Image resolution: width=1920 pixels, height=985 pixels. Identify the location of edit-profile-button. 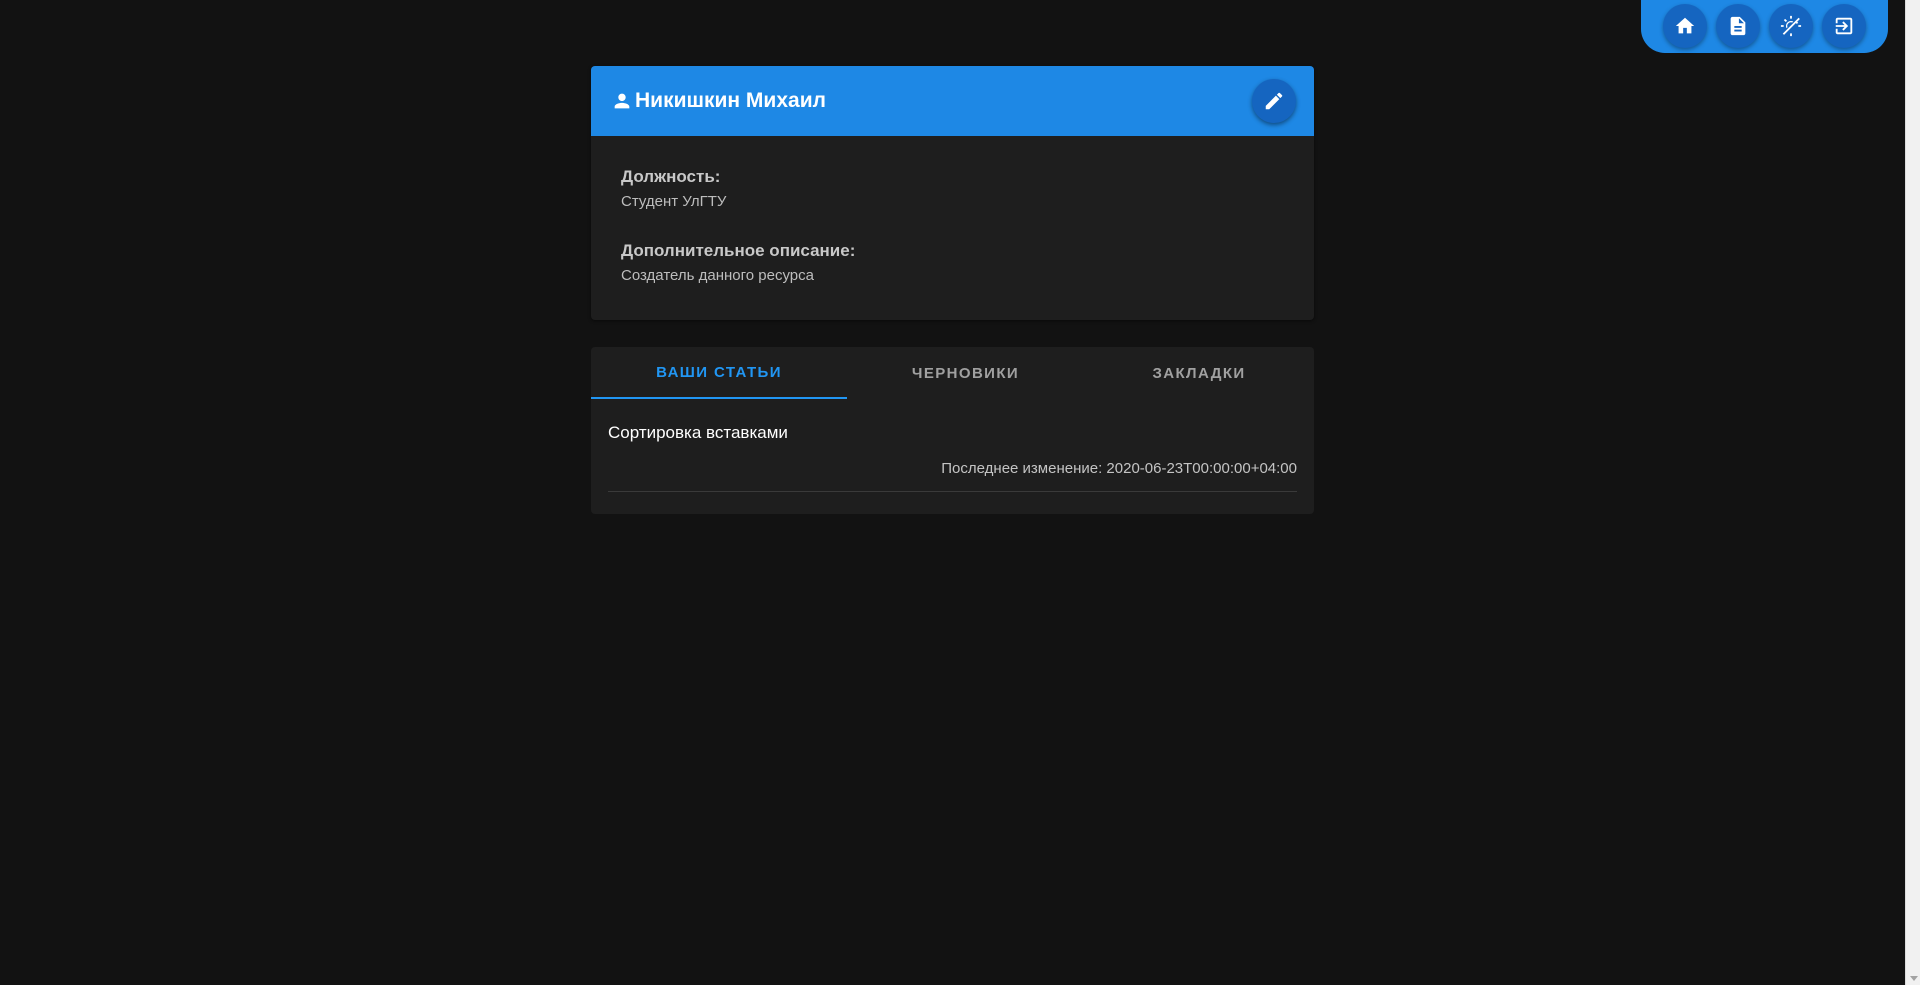
(1274, 101).